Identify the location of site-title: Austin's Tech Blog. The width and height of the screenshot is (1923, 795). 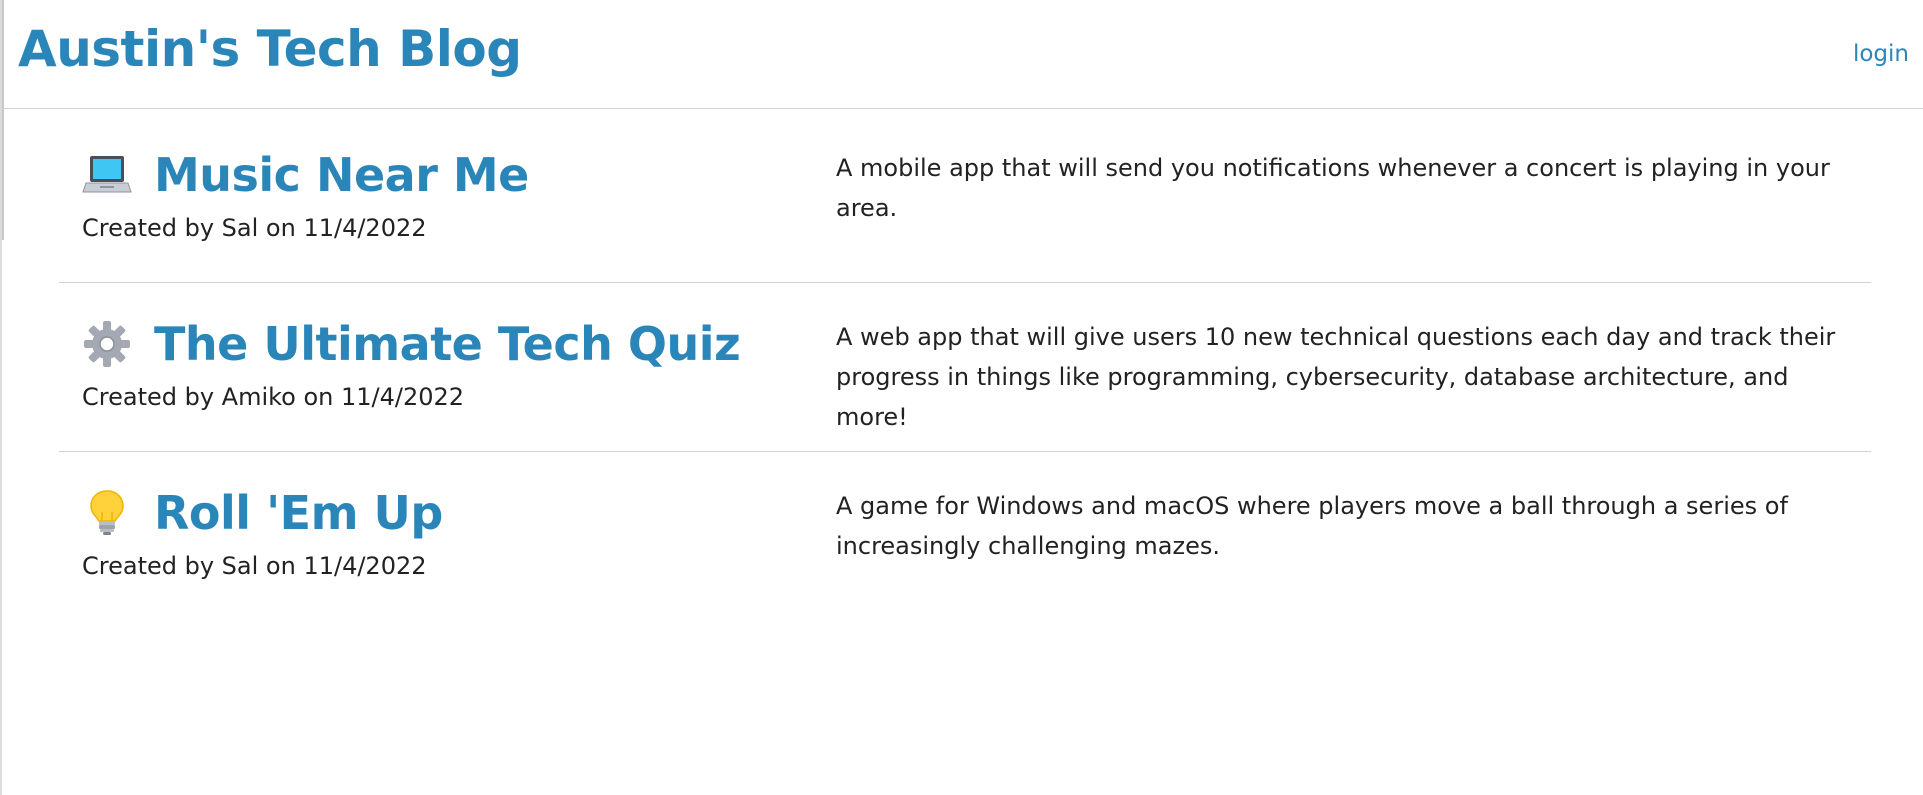
(270, 49).